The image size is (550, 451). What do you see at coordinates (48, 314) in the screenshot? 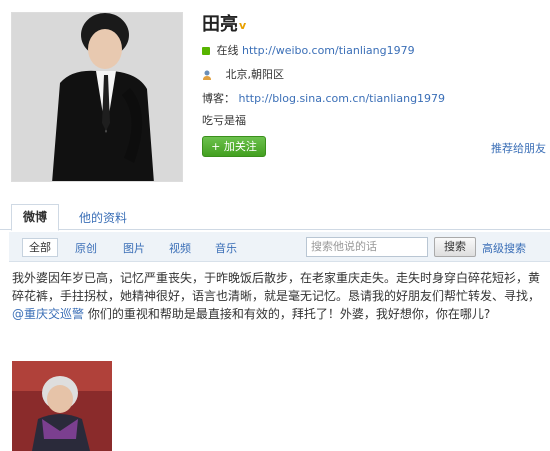
I see `mention-link: @重庆交巡警` at bounding box center [48, 314].